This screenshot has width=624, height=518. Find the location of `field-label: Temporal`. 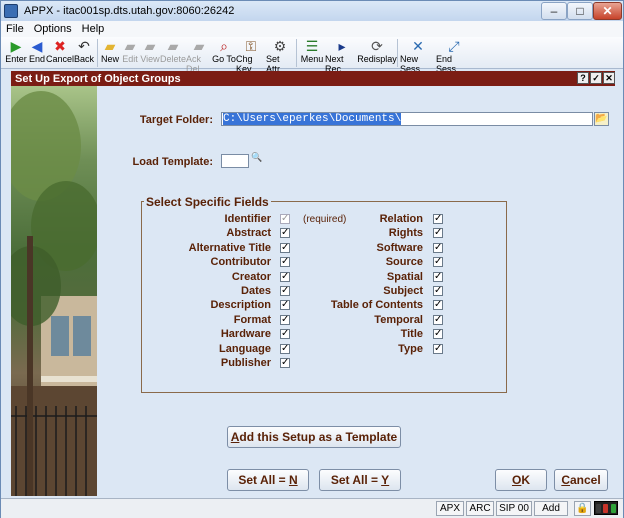

field-label: Temporal is located at coordinates (398, 319).